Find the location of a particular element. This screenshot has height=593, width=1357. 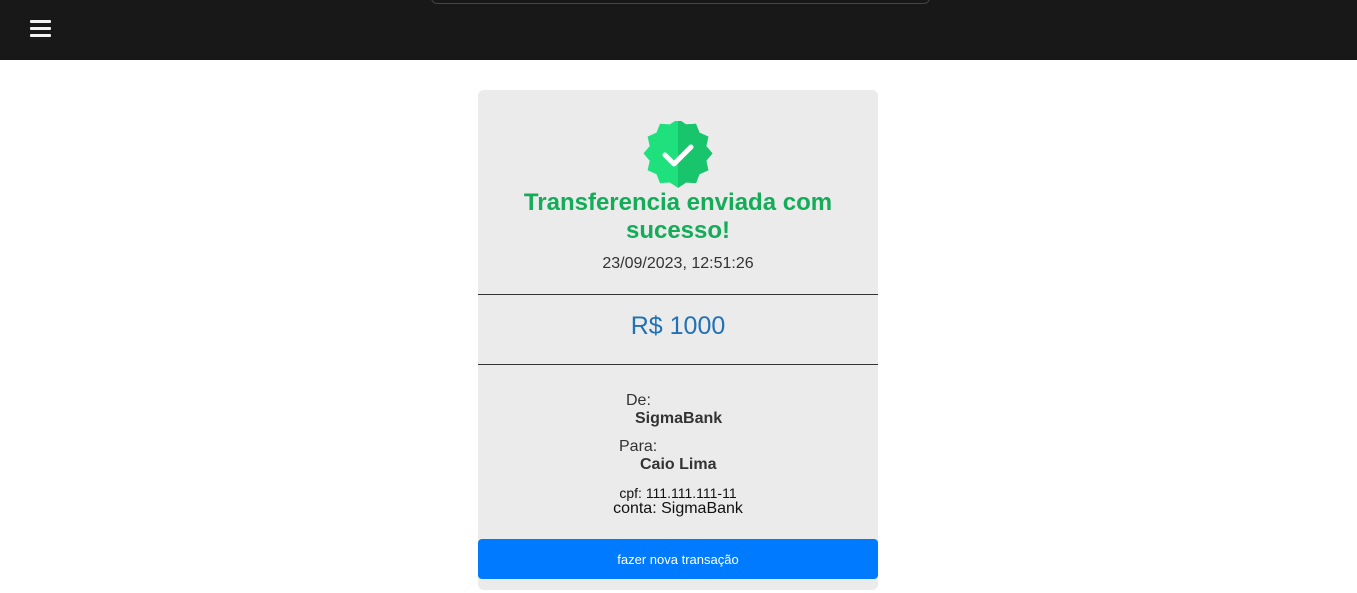

success-title-line-1: Transferencia enviada com is located at coordinates (678, 202).